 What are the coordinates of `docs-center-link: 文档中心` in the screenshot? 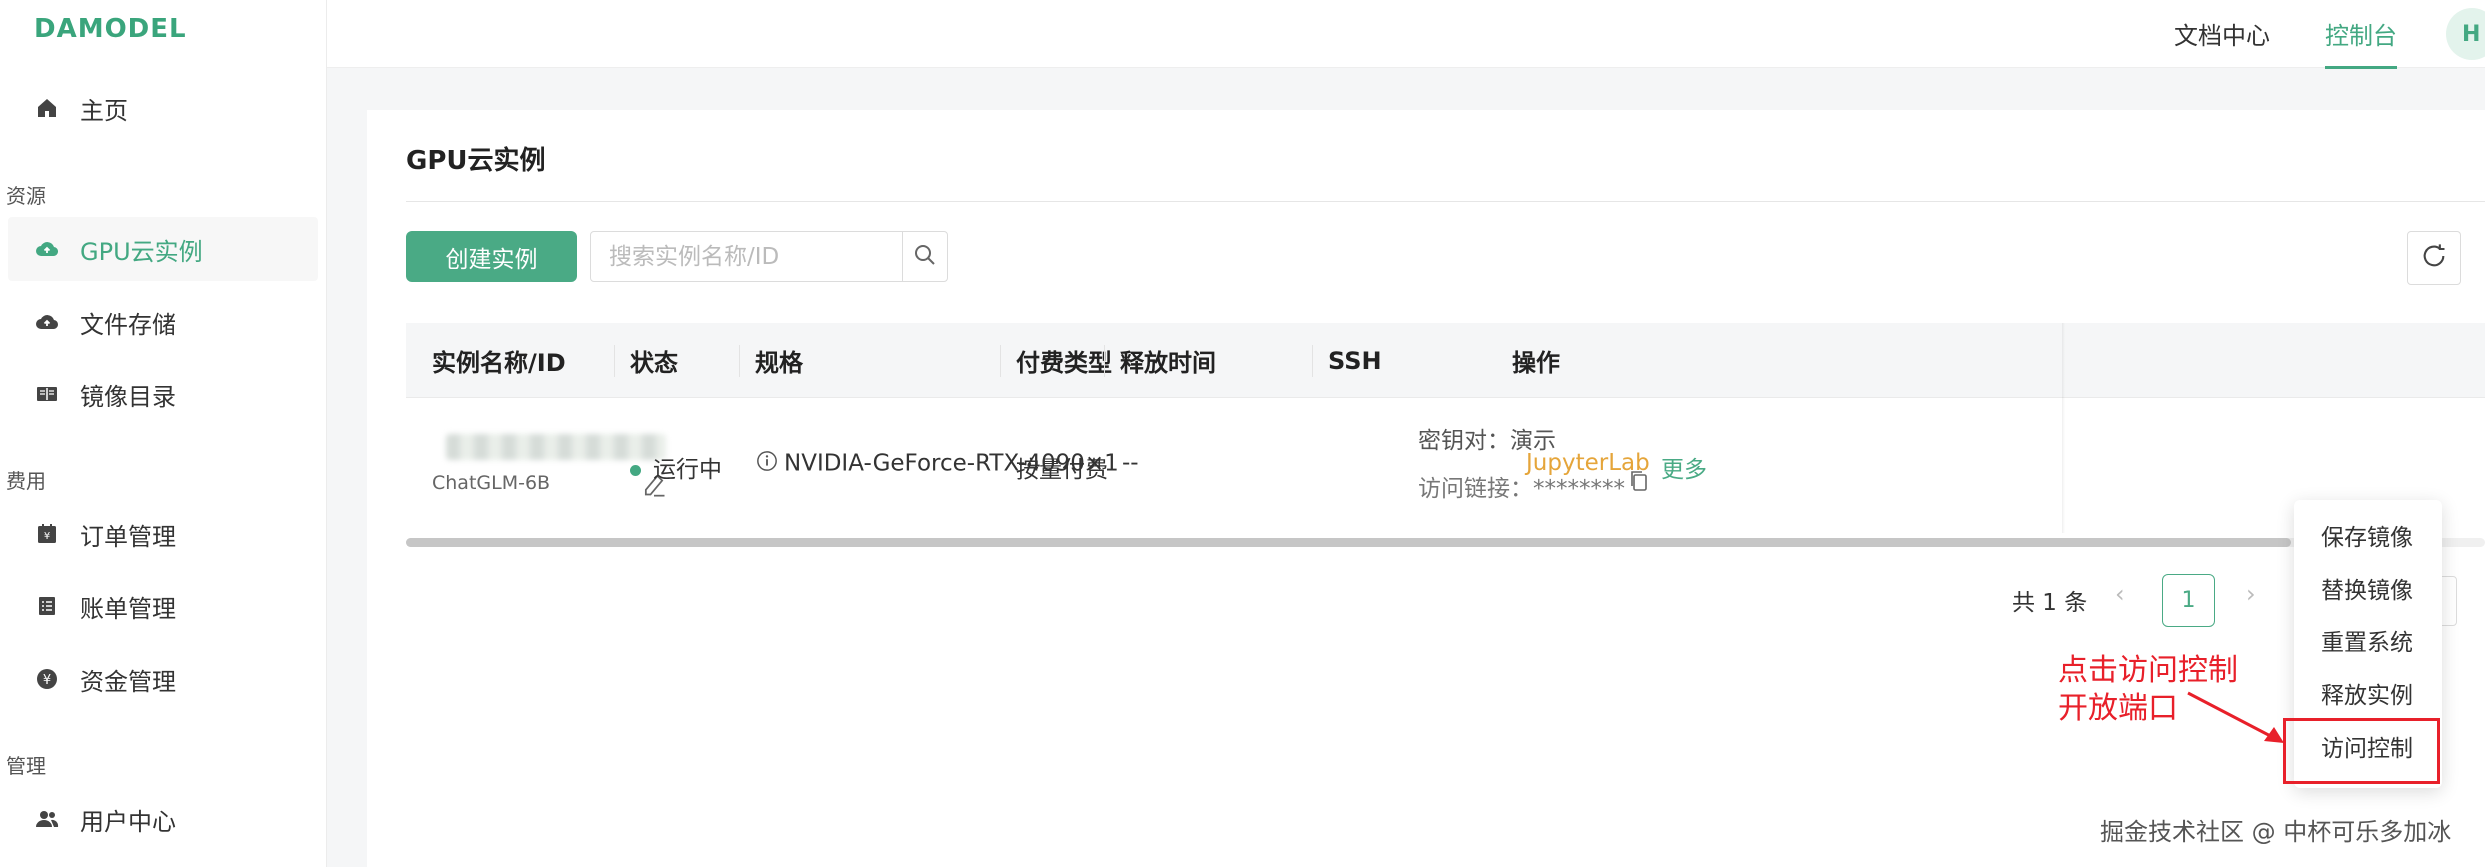 It's located at (2222, 33).